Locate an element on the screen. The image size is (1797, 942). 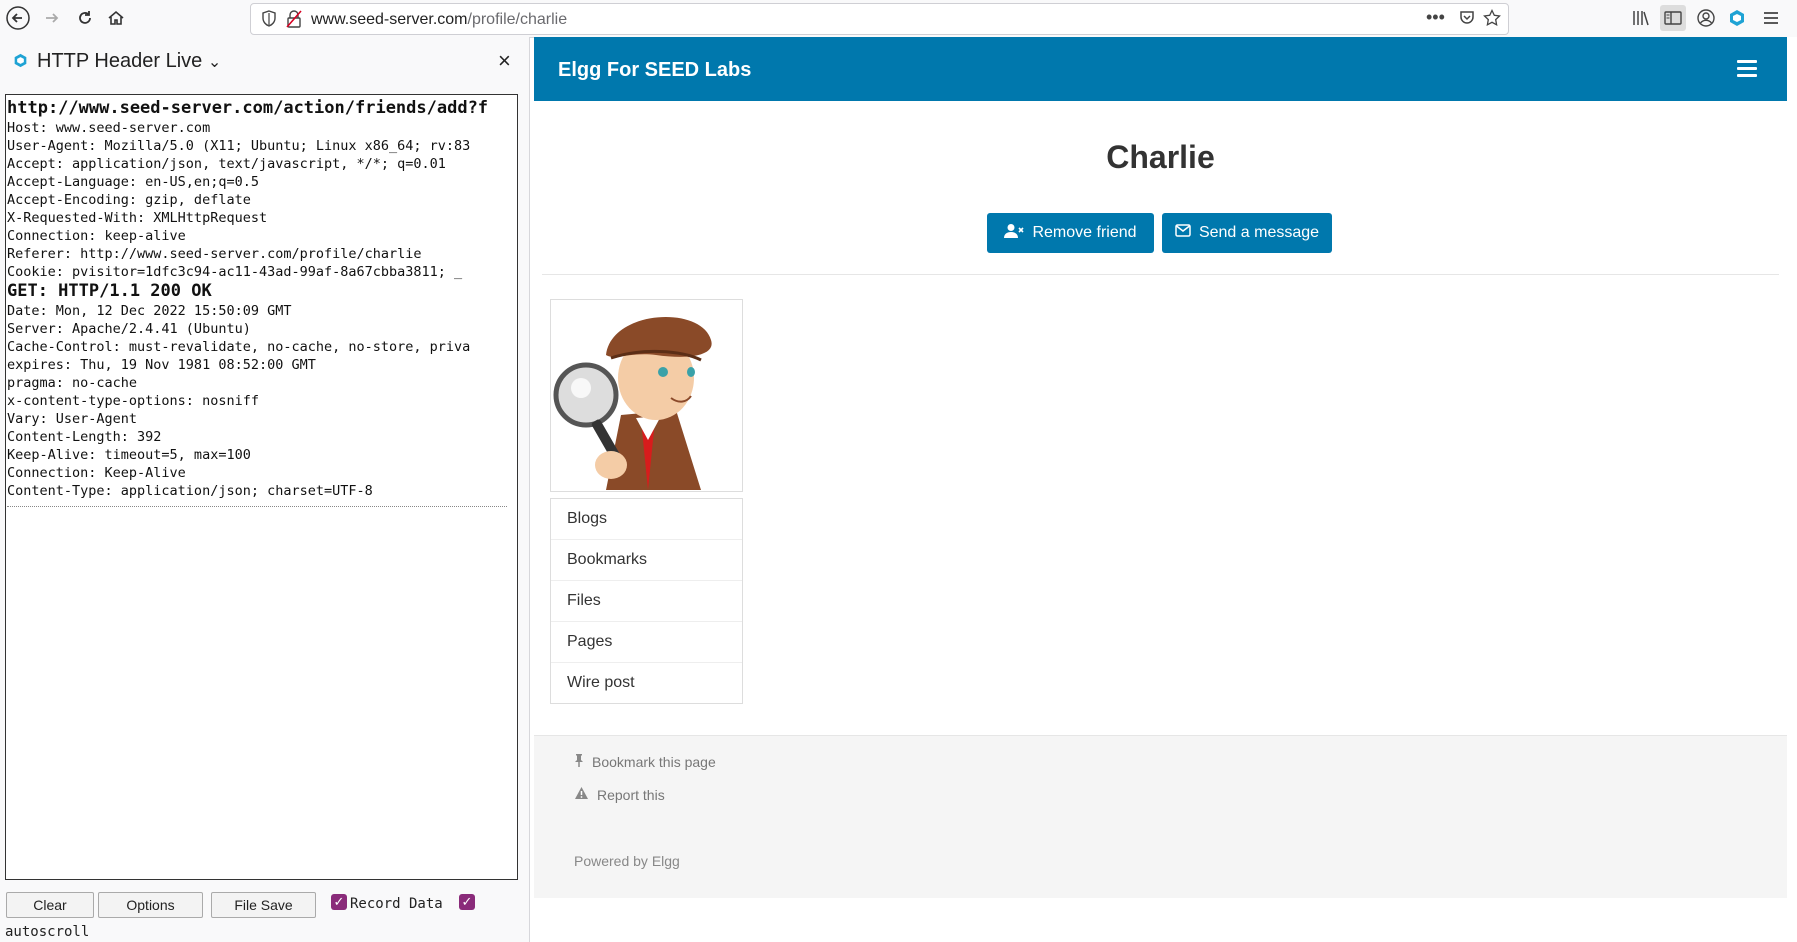
record-data-label: Record Data is located at coordinates (396, 904).